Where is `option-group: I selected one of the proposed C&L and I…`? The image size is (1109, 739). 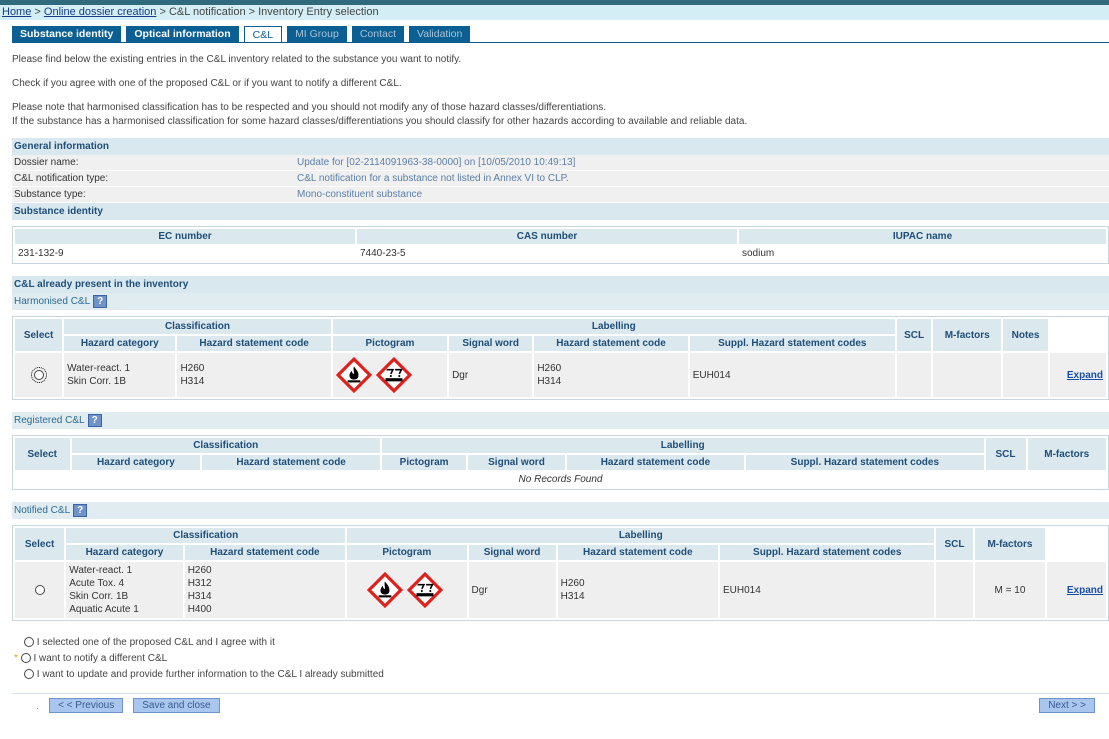
option-group: I selected one of the proposed C&L and I… is located at coordinates (561, 659).